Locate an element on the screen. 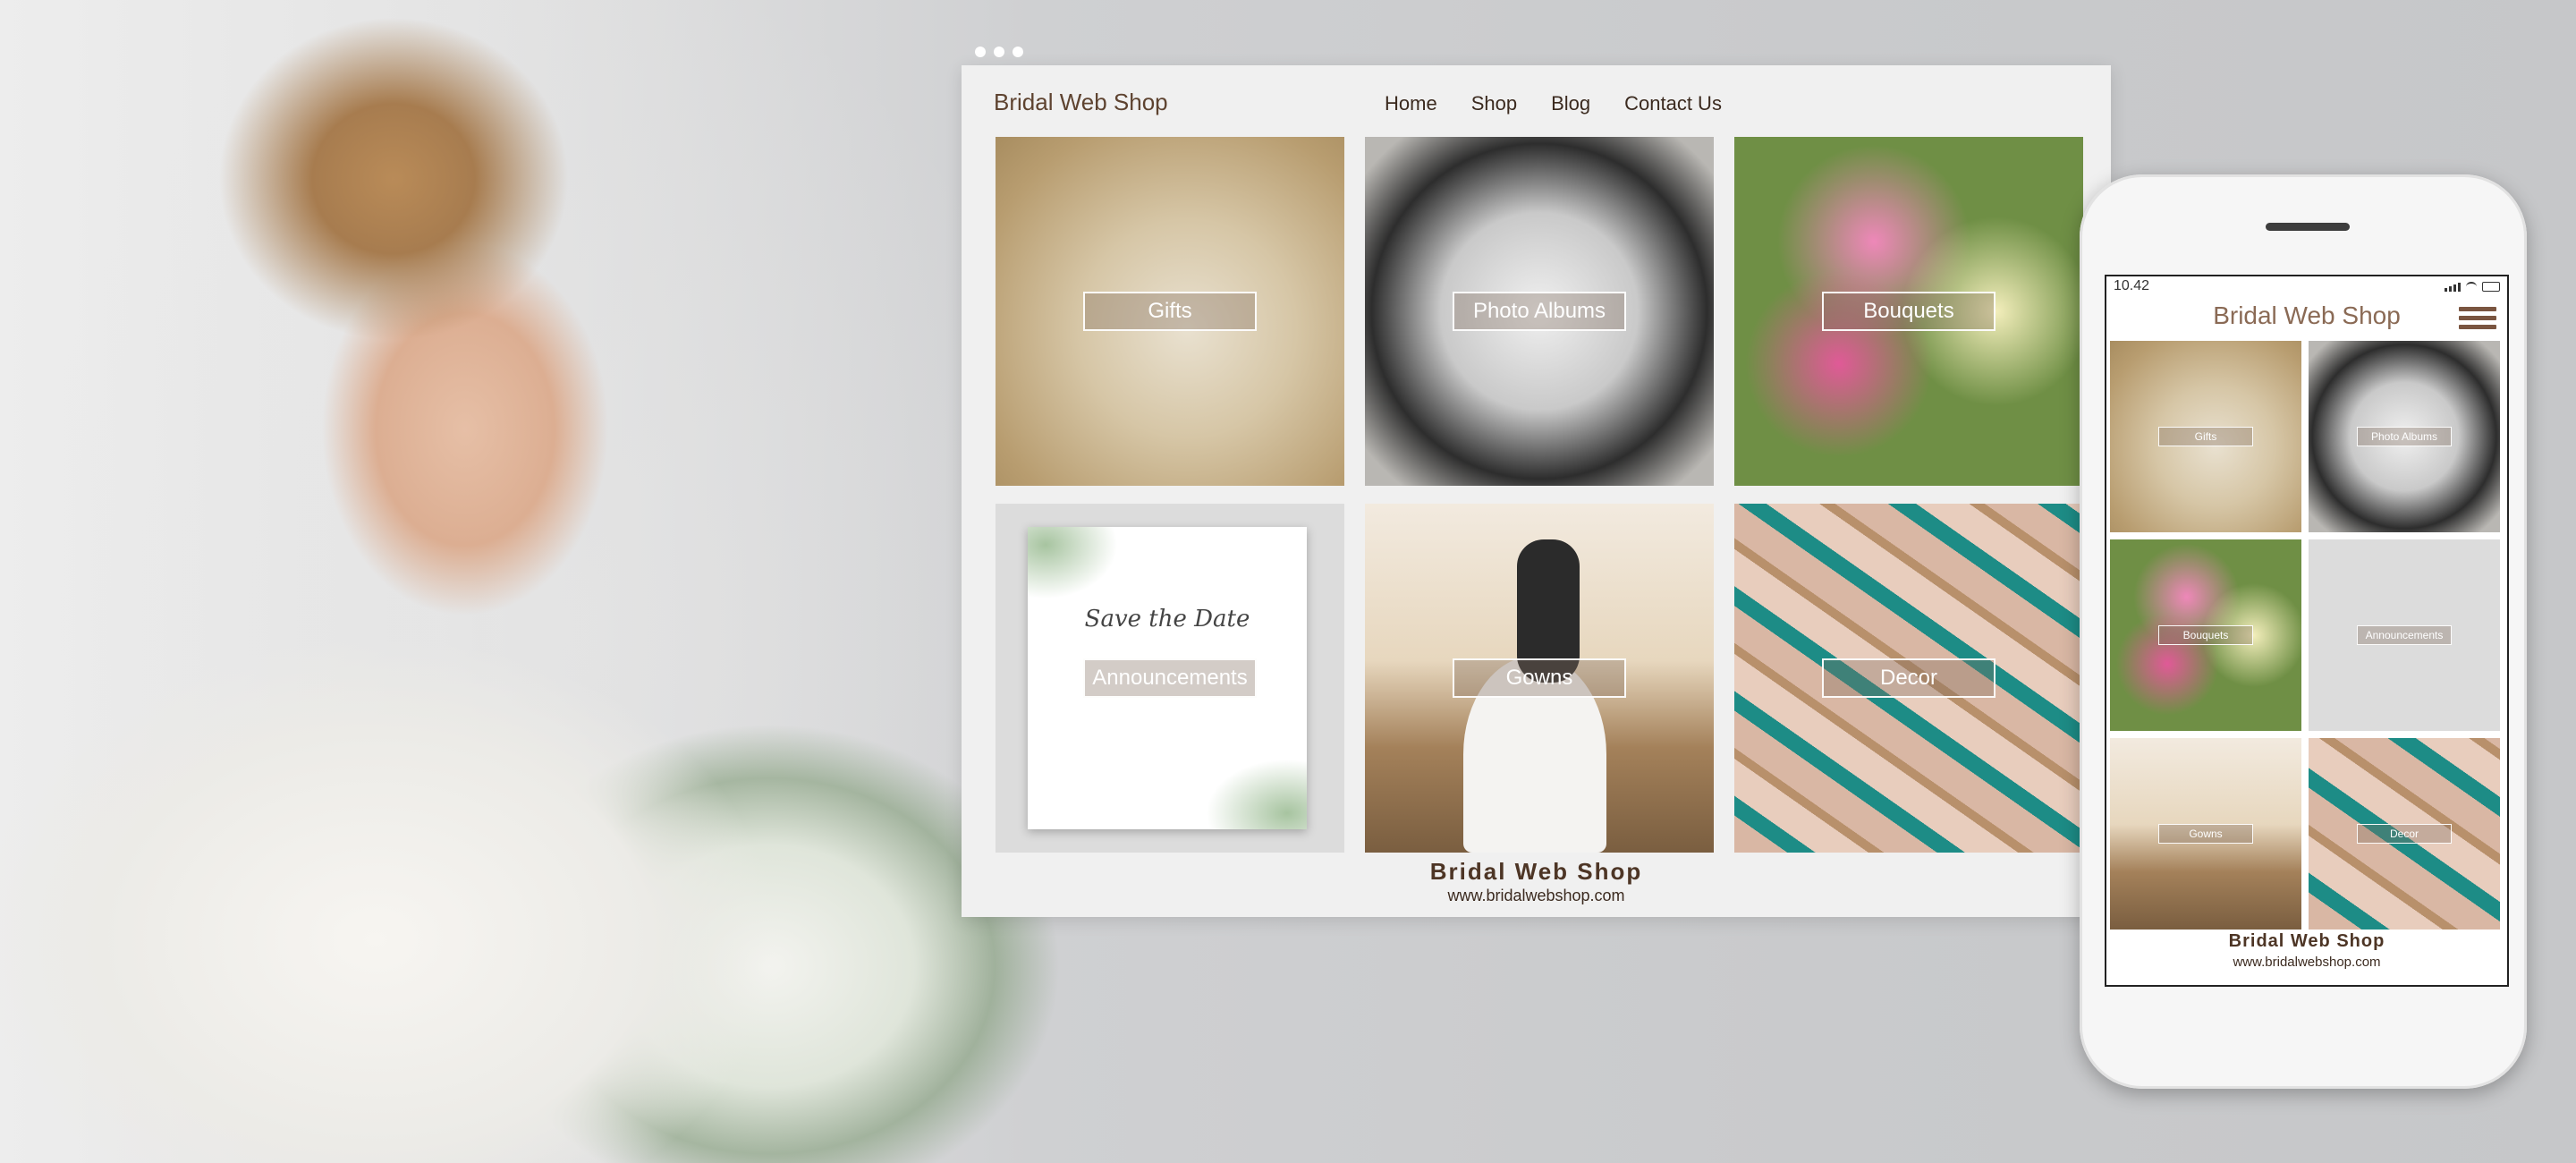 The image size is (2576, 1163). tile-label-announcements: Announcements is located at coordinates (1170, 678).